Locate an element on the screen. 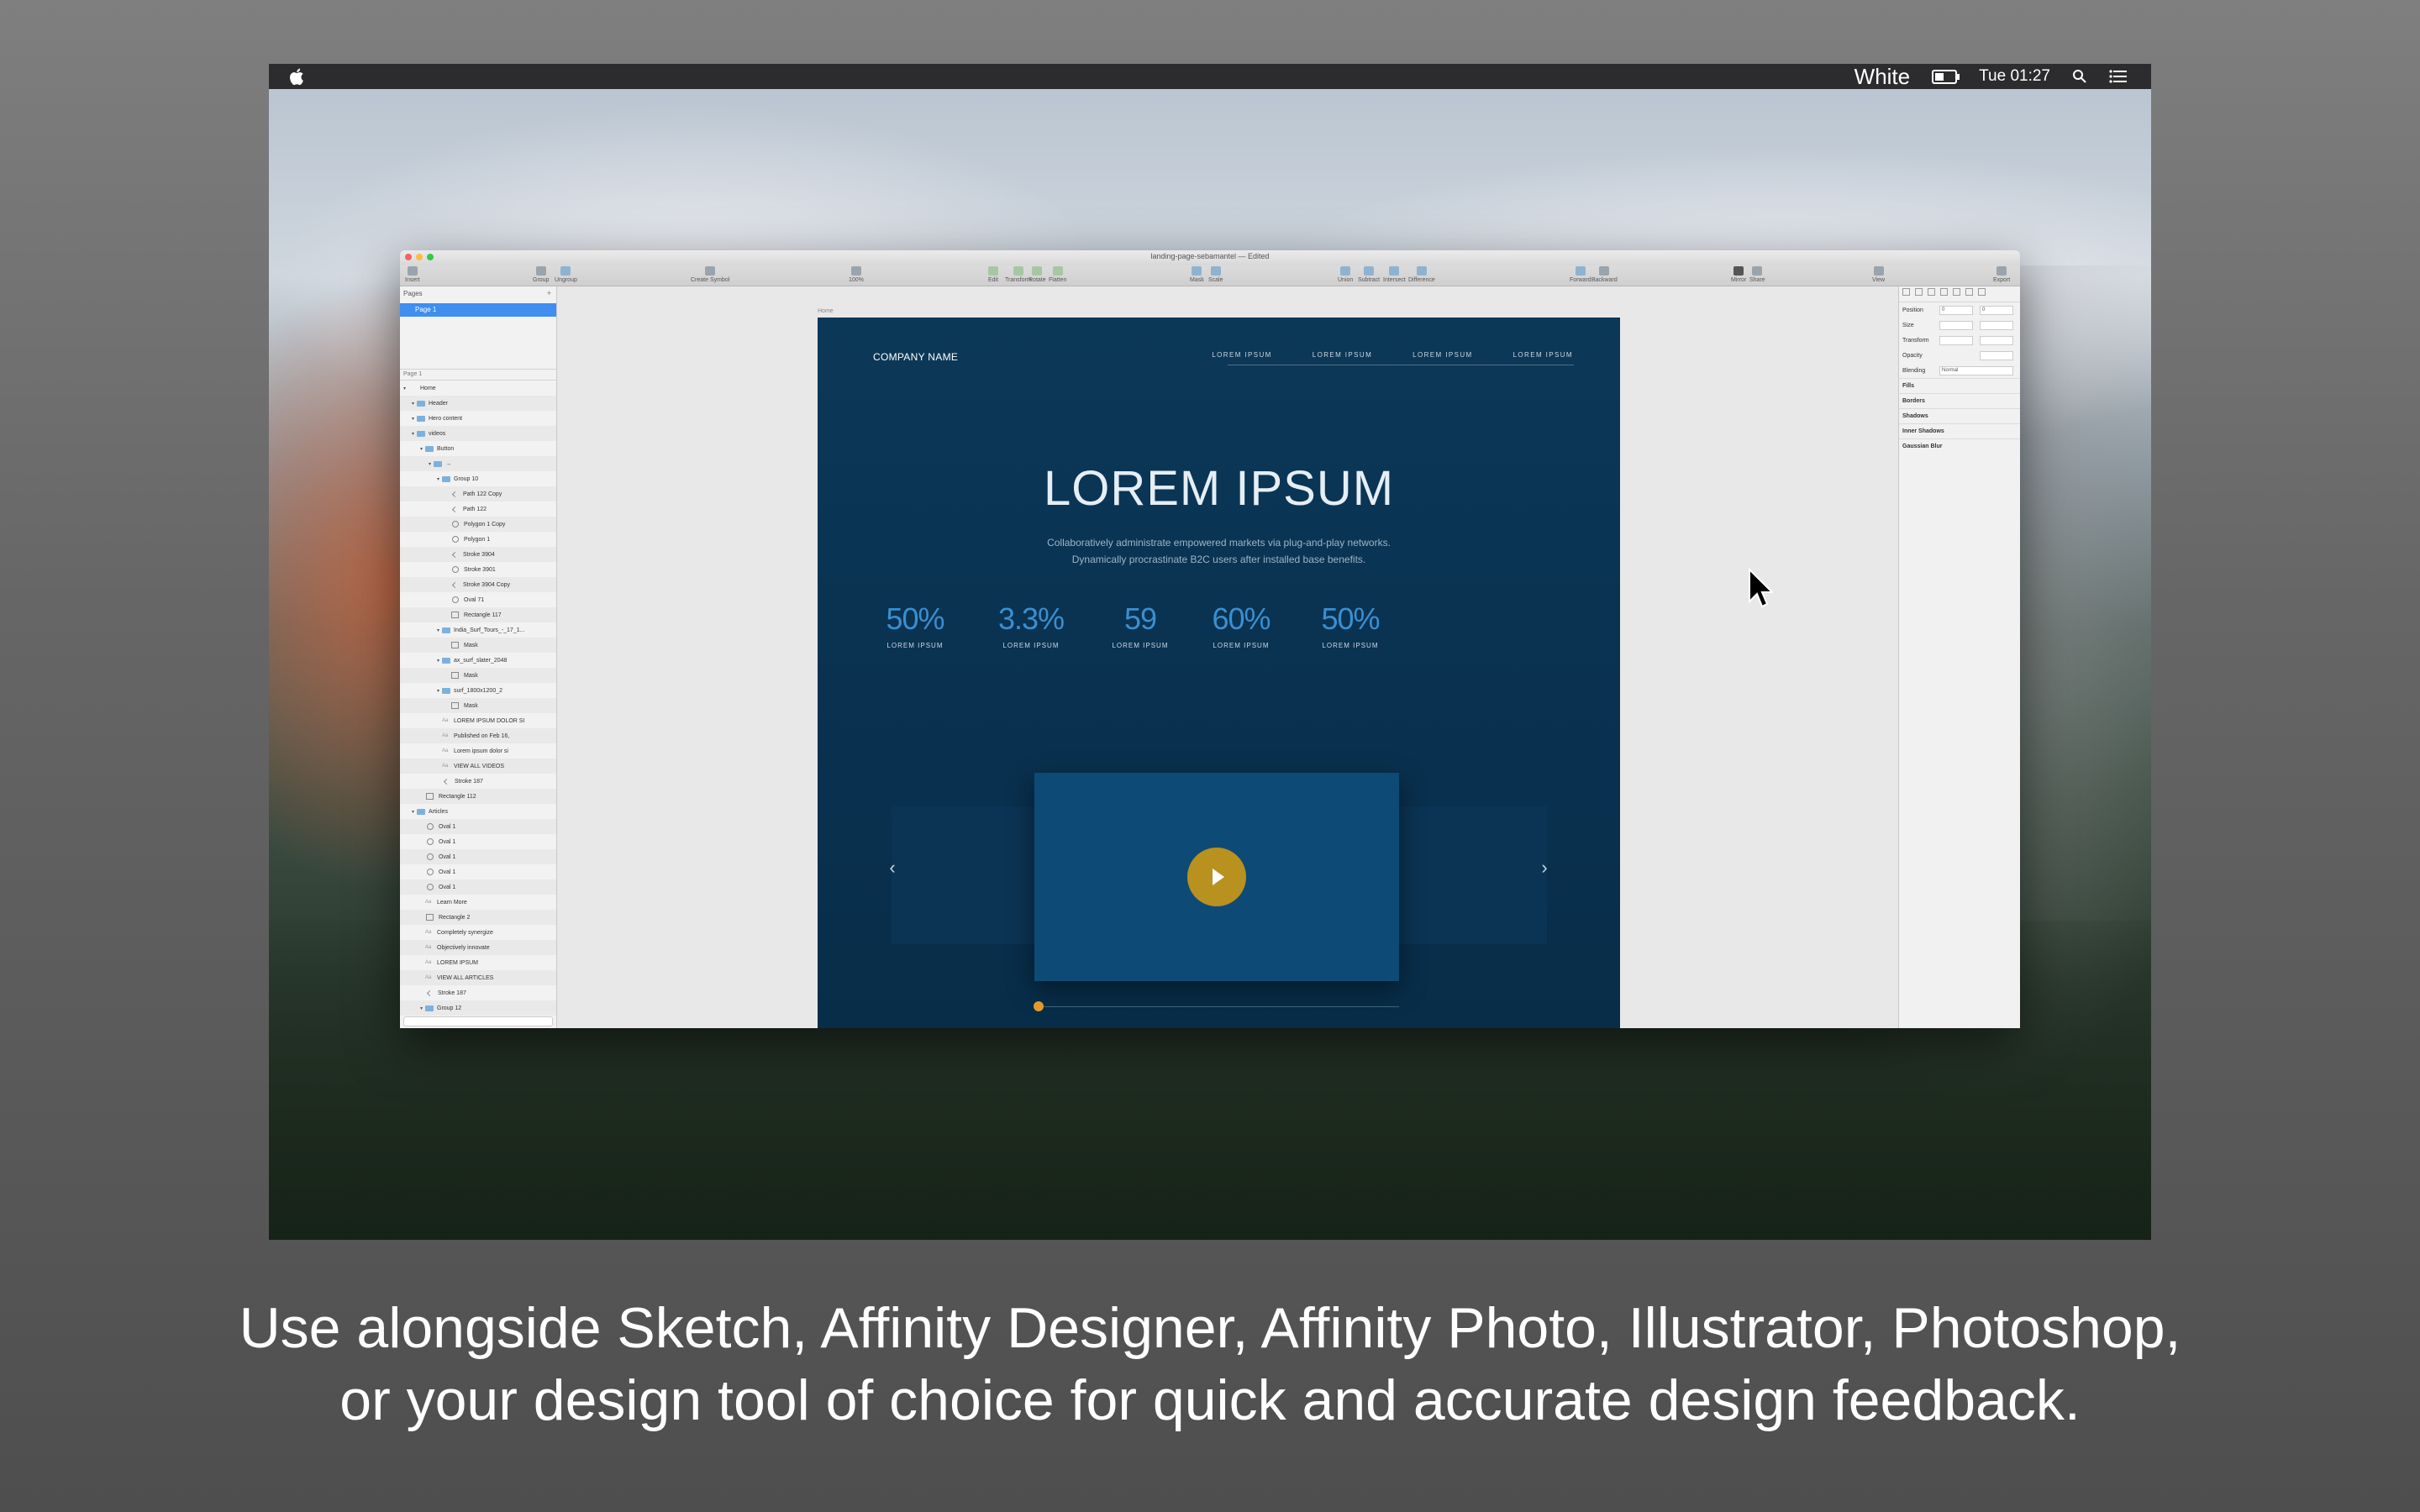 The height and width of the screenshot is (1512, 2420). mask-button: Mask is located at coordinates (1197, 274).